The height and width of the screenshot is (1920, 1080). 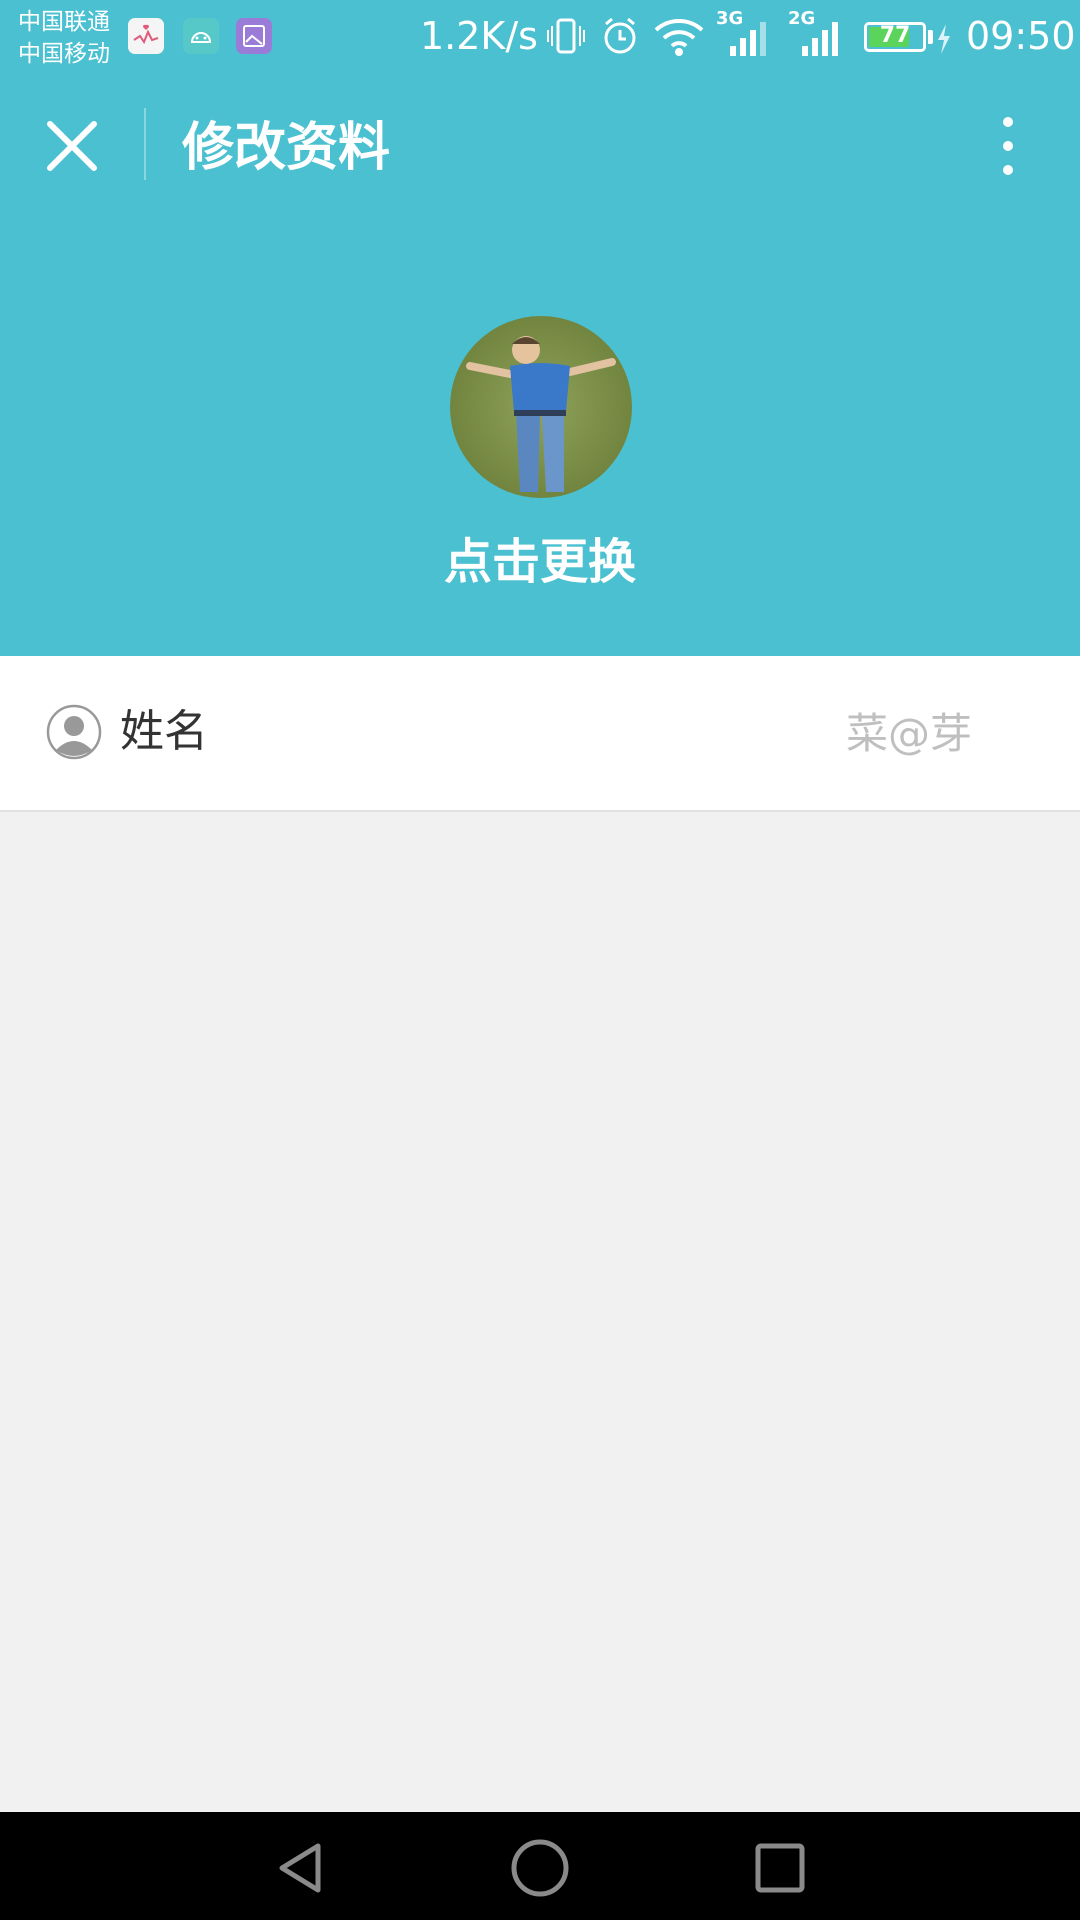 What do you see at coordinates (201, 36) in the screenshot?
I see `android-icon` at bounding box center [201, 36].